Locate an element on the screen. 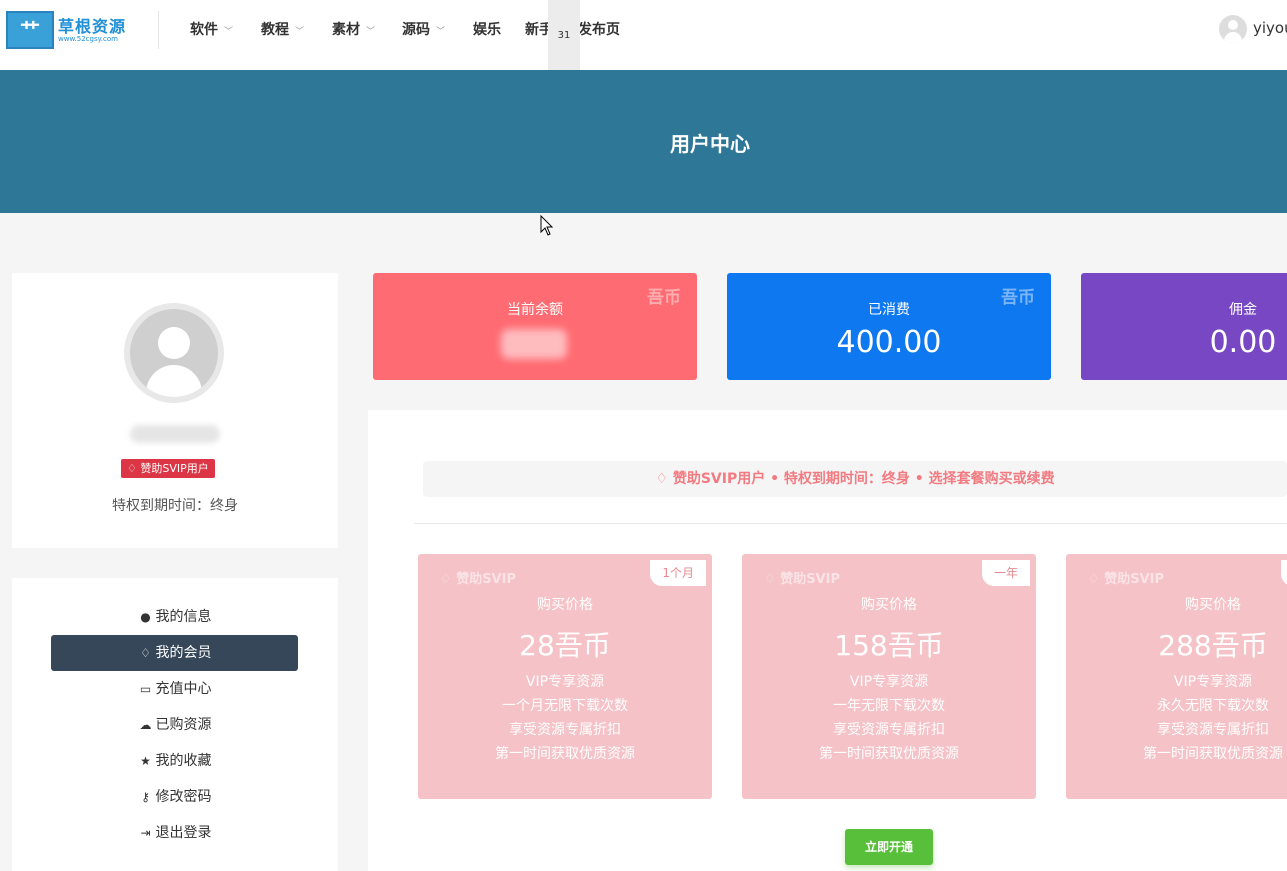 The width and height of the screenshot is (1287, 871). menu-item-my-info: ● 我的信息 is located at coordinates (174, 617).